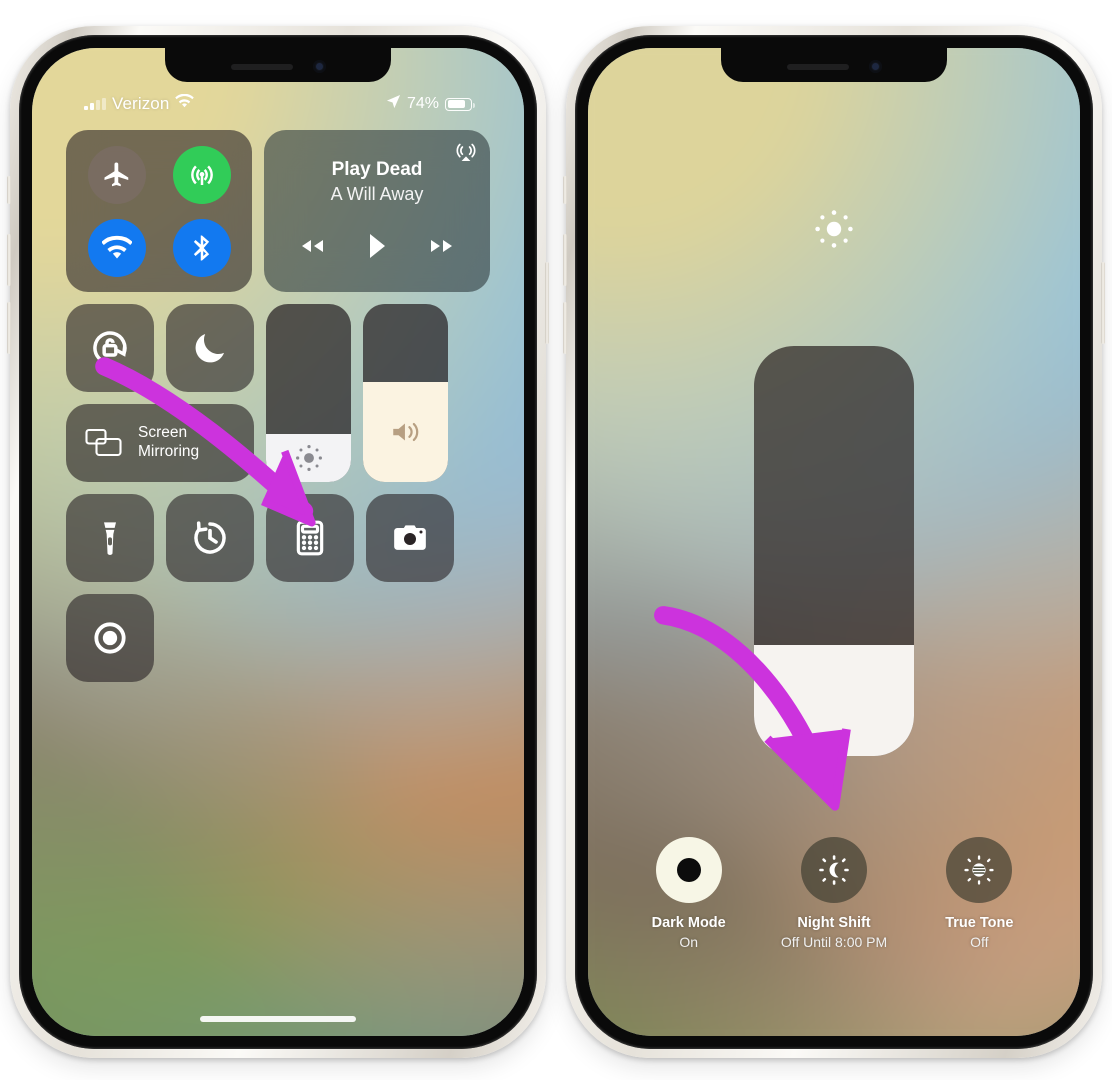 This screenshot has width=1112, height=1080. Describe the element at coordinates (9, 190) in the screenshot. I see `mute-switch` at that location.